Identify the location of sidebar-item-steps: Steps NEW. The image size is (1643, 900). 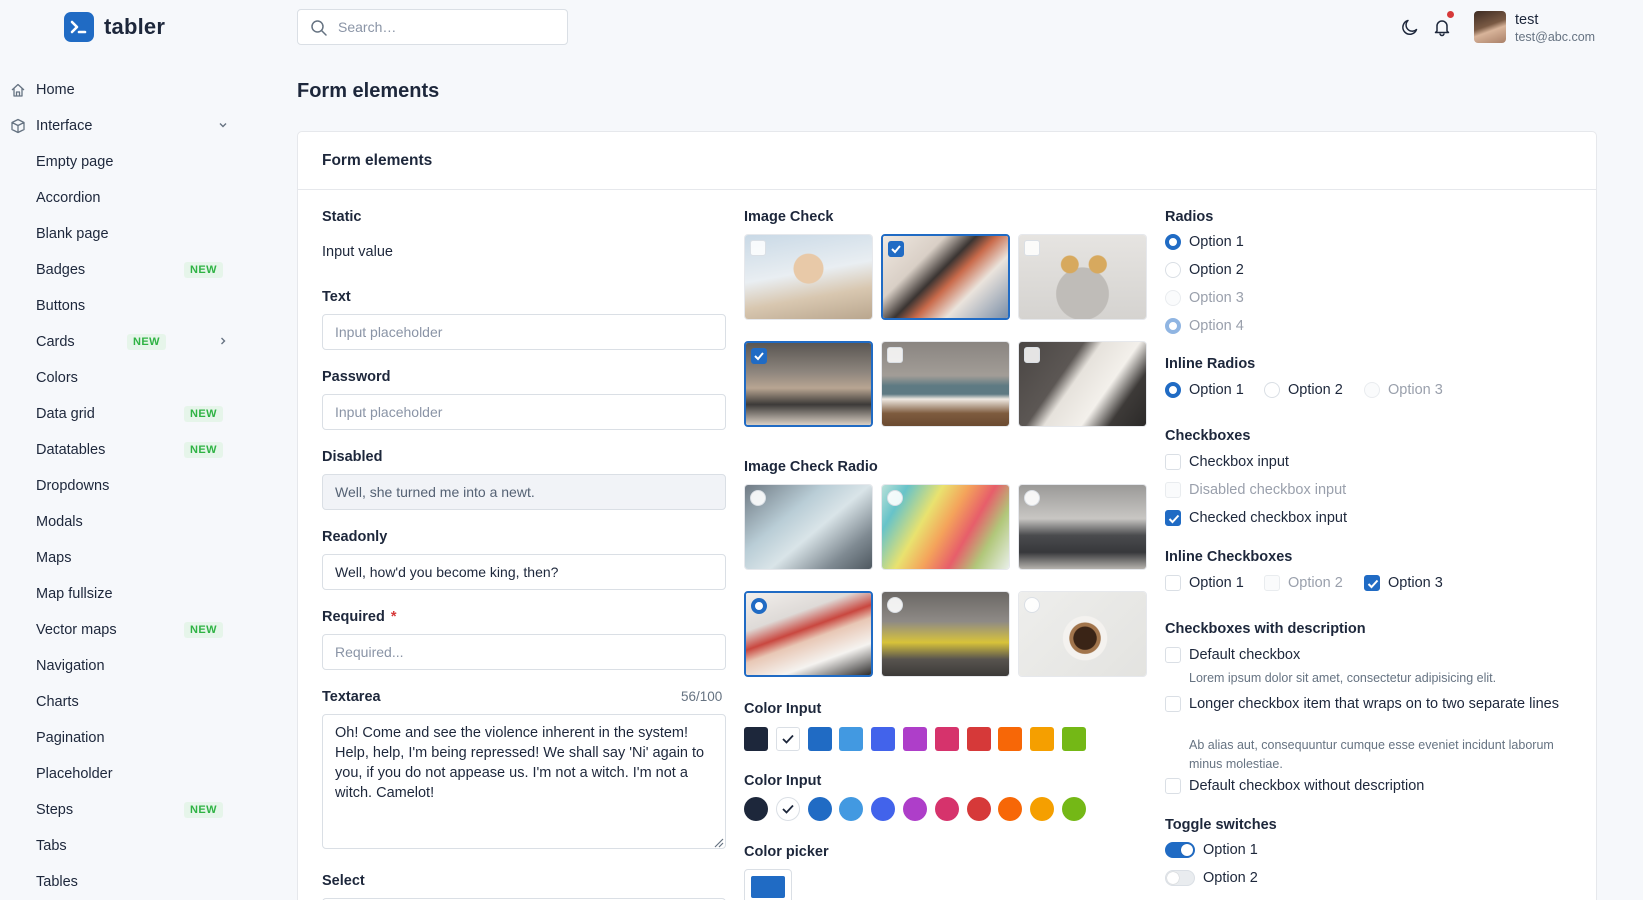
(120, 810).